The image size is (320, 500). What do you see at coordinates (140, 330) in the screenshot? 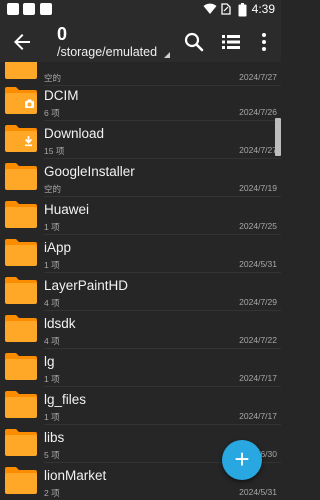
I see `list-item: ldsdk 4 项 2024/7/22` at bounding box center [140, 330].